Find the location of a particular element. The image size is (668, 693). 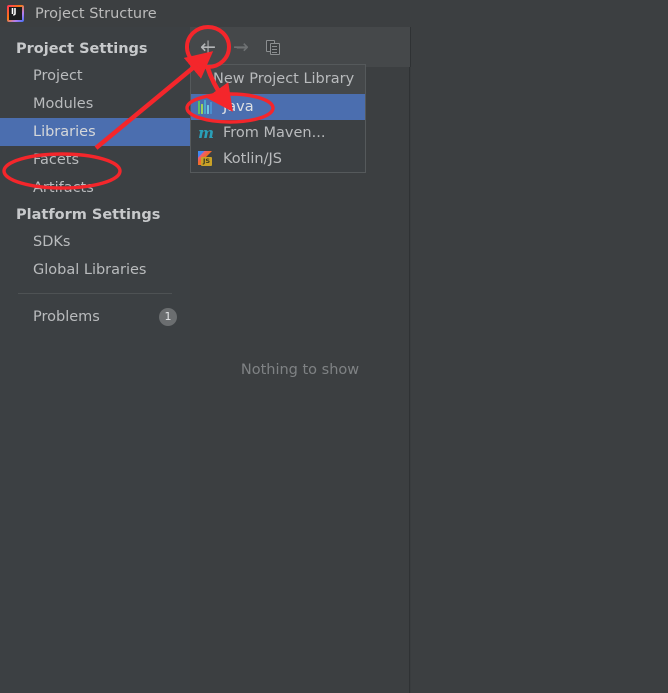

sidebar-item-problems: Problems 1 is located at coordinates (95, 317).